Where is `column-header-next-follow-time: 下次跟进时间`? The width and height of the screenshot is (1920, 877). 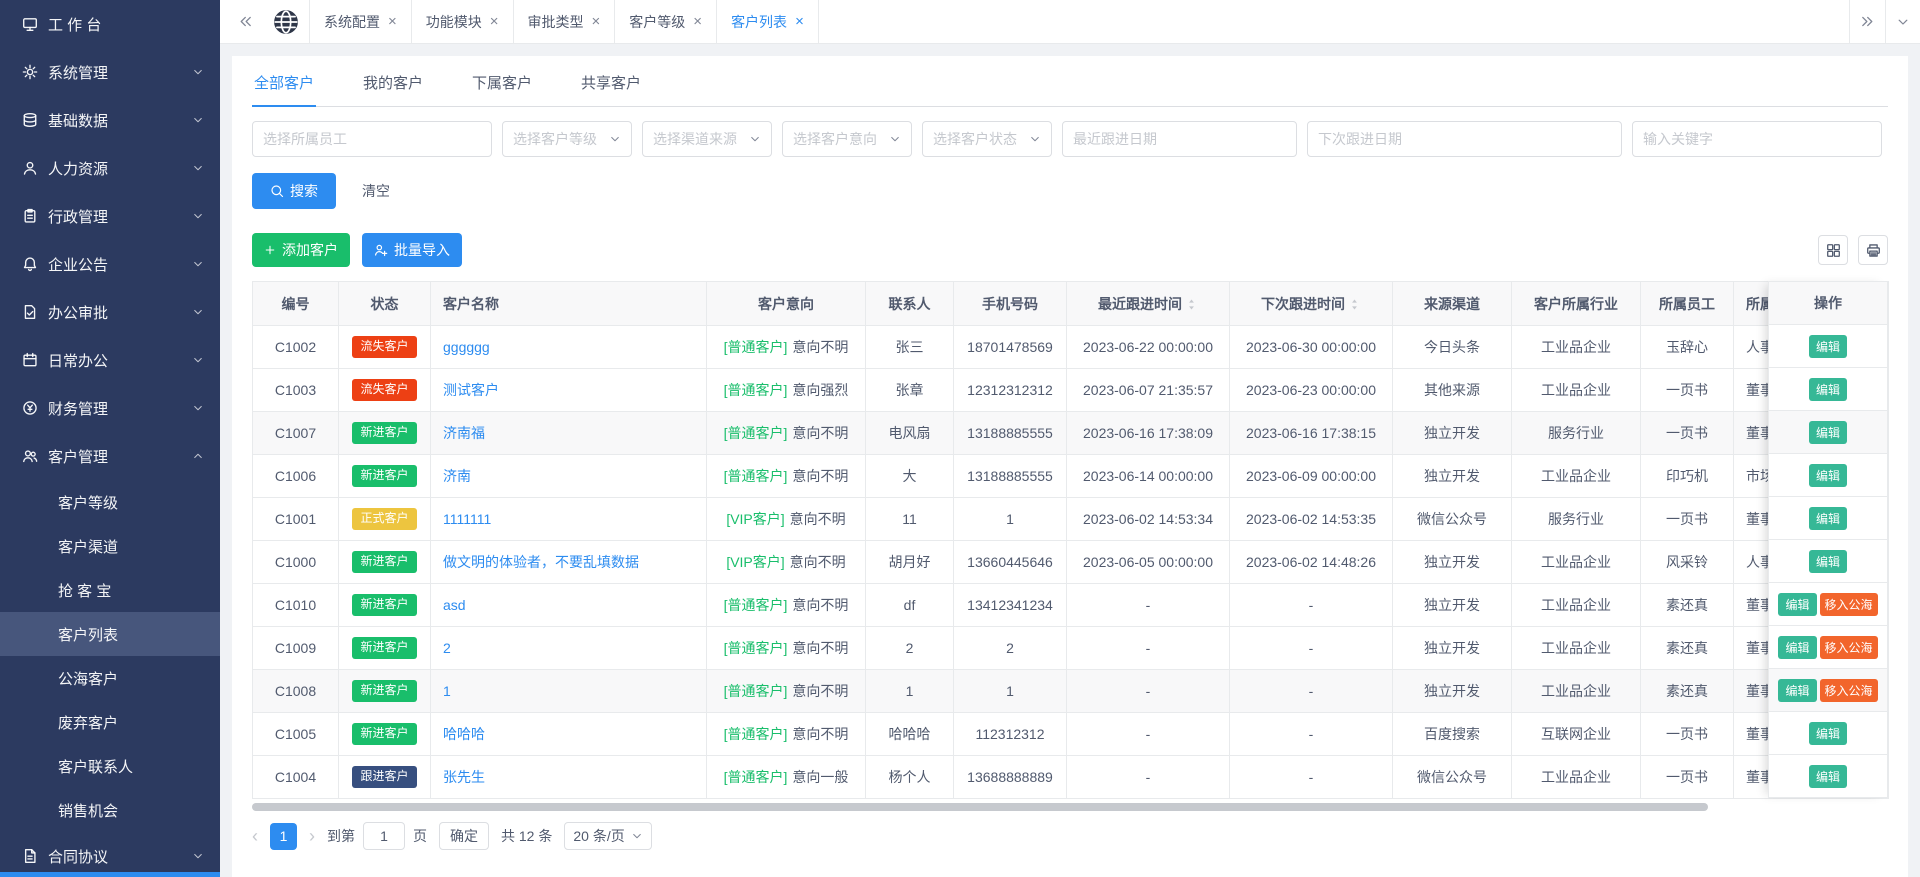
column-header-next-follow-time: 下次跟进时间 is located at coordinates (1311, 303).